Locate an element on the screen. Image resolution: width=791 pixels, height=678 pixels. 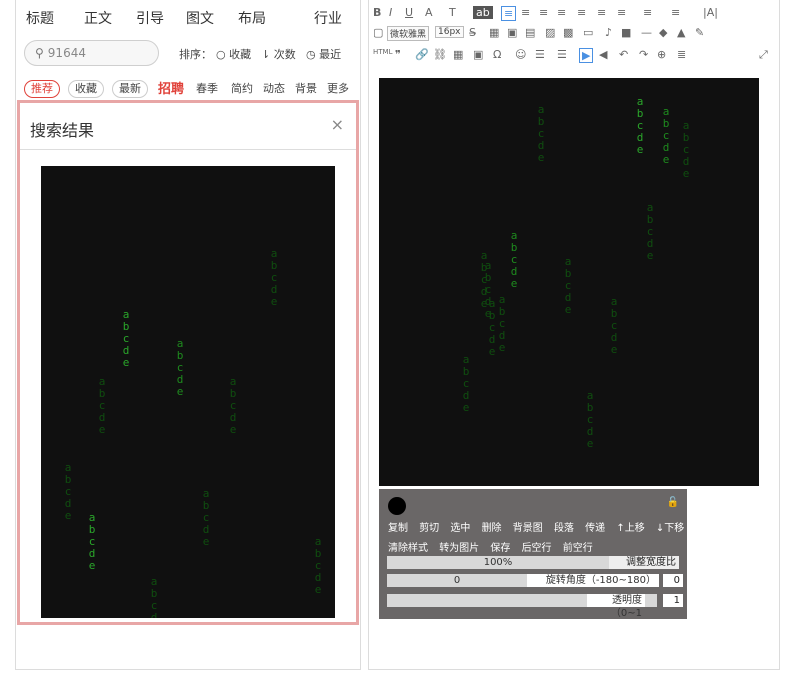
screen-icon: ▭ is located at coordinates (588, 32).